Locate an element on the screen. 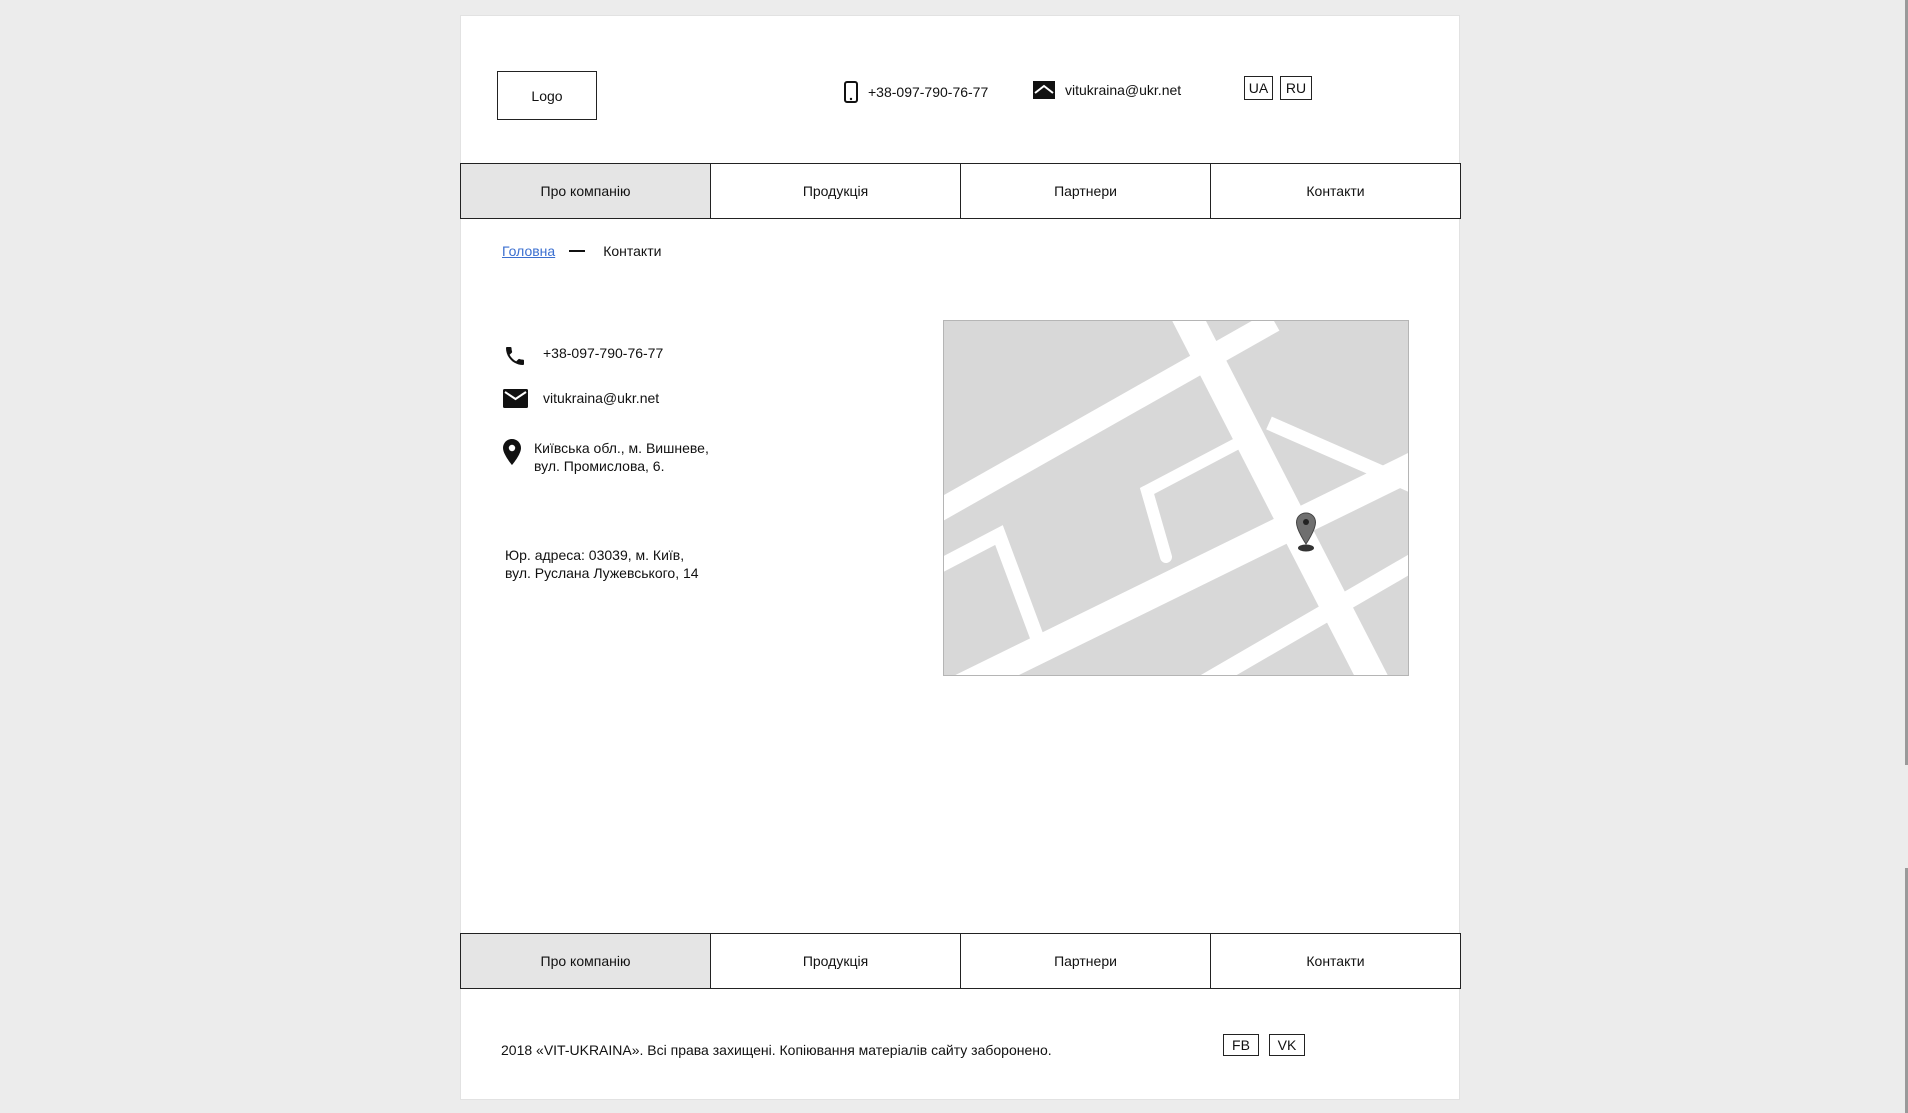 The image size is (1908, 1113). header-email-text: vitukraina@ukr.net is located at coordinates (1123, 90).